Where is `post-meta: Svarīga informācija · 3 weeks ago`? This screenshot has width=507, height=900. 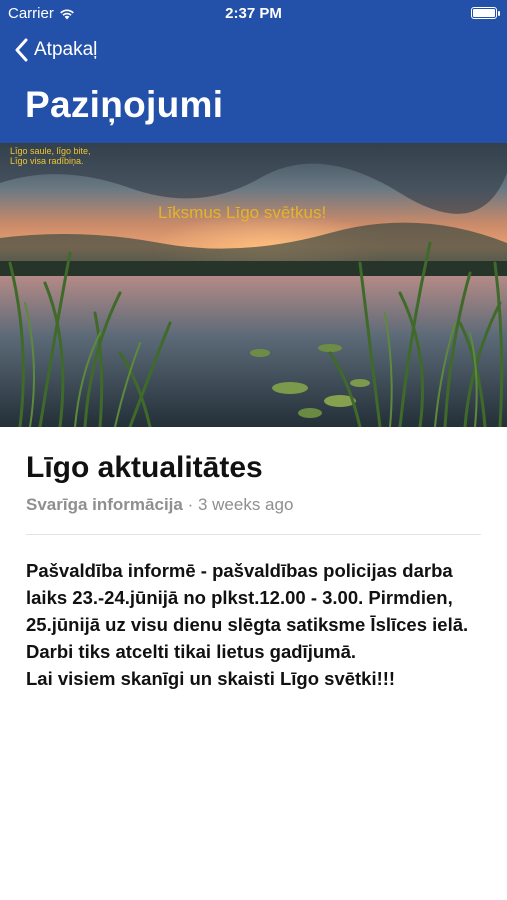
post-meta: Svarīga informācija · 3 weeks ago is located at coordinates (159, 505).